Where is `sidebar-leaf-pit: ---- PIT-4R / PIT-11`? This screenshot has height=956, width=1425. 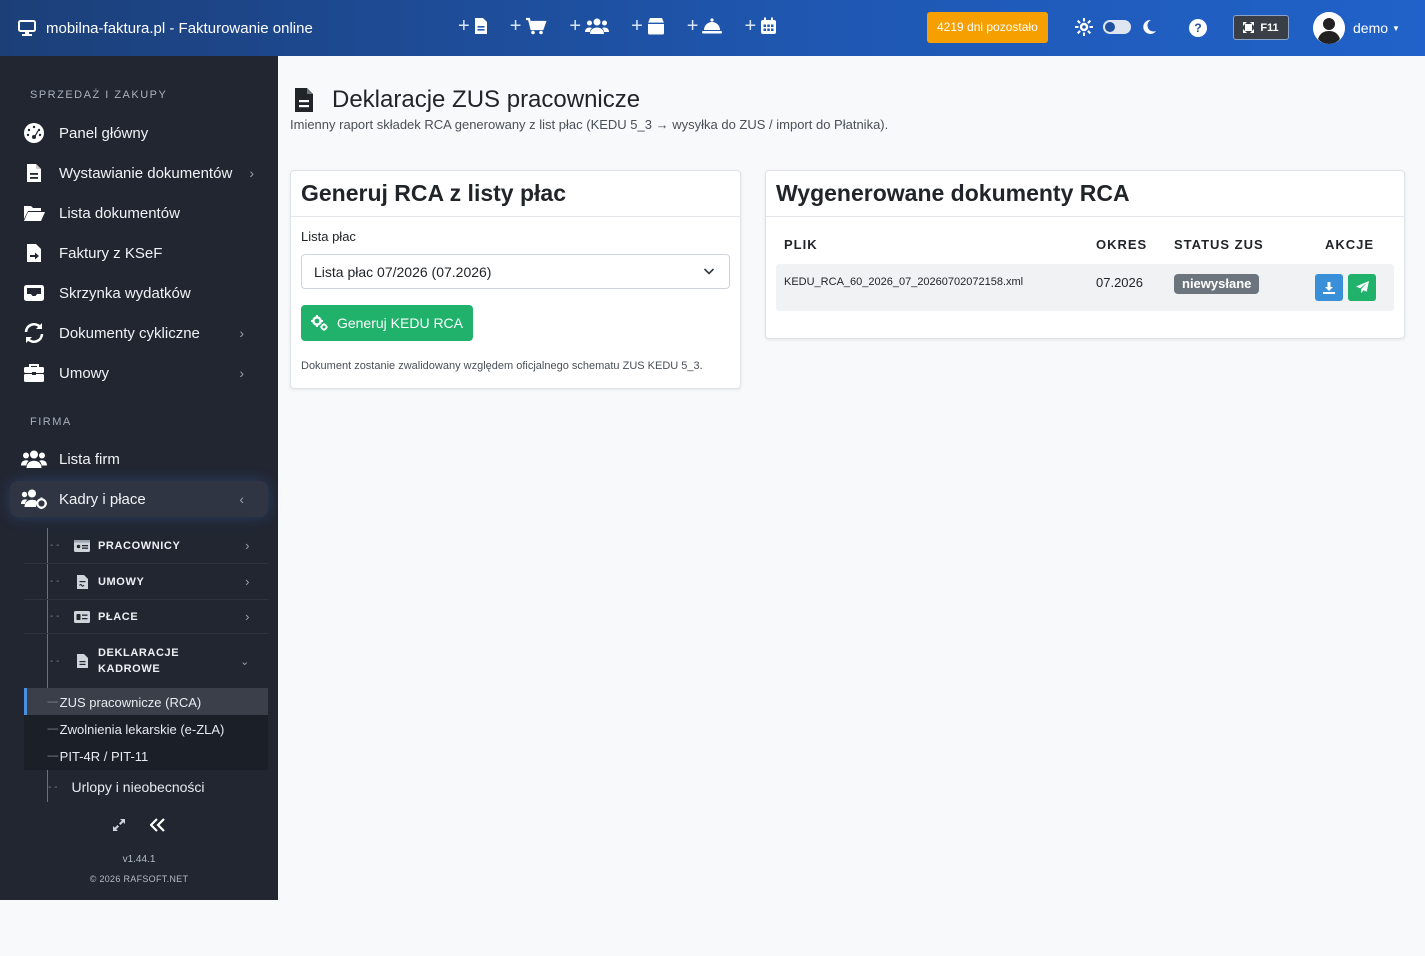 sidebar-leaf-pit: ---- PIT-4R / PIT-11 is located at coordinates (146, 756).